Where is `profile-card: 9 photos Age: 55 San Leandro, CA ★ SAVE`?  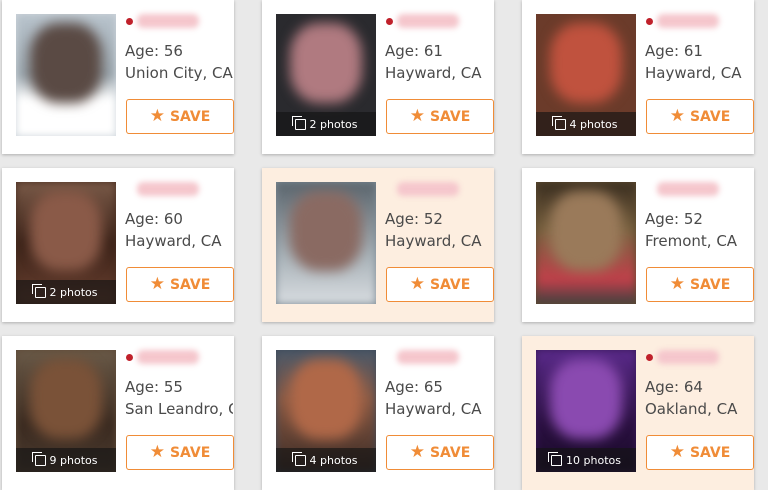
profile-card: 9 photos Age: 55 San Leandro, CA ★ SAVE is located at coordinates (118, 413).